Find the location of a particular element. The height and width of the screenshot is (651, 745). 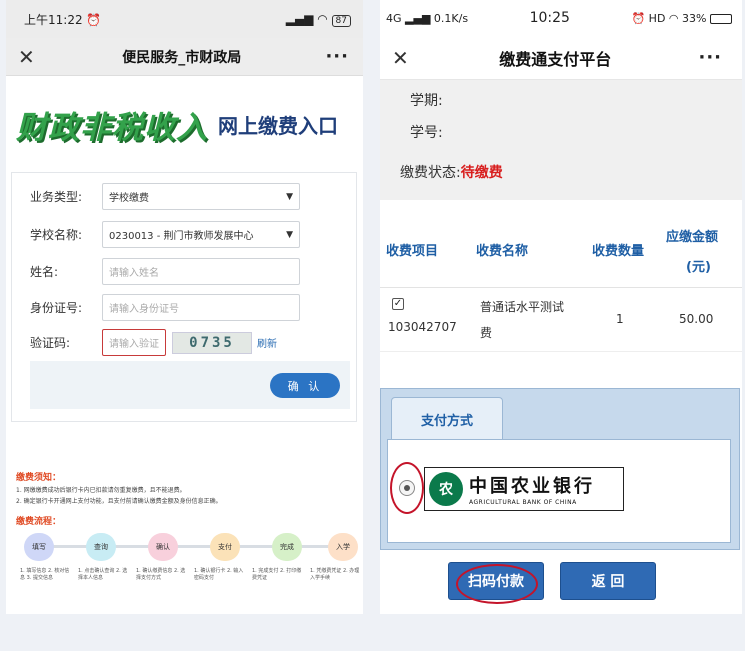

abc-bank-logo: 农 中国农业银行 AGRICULTURAL BANK OF CHINA is located at coordinates (524, 489).